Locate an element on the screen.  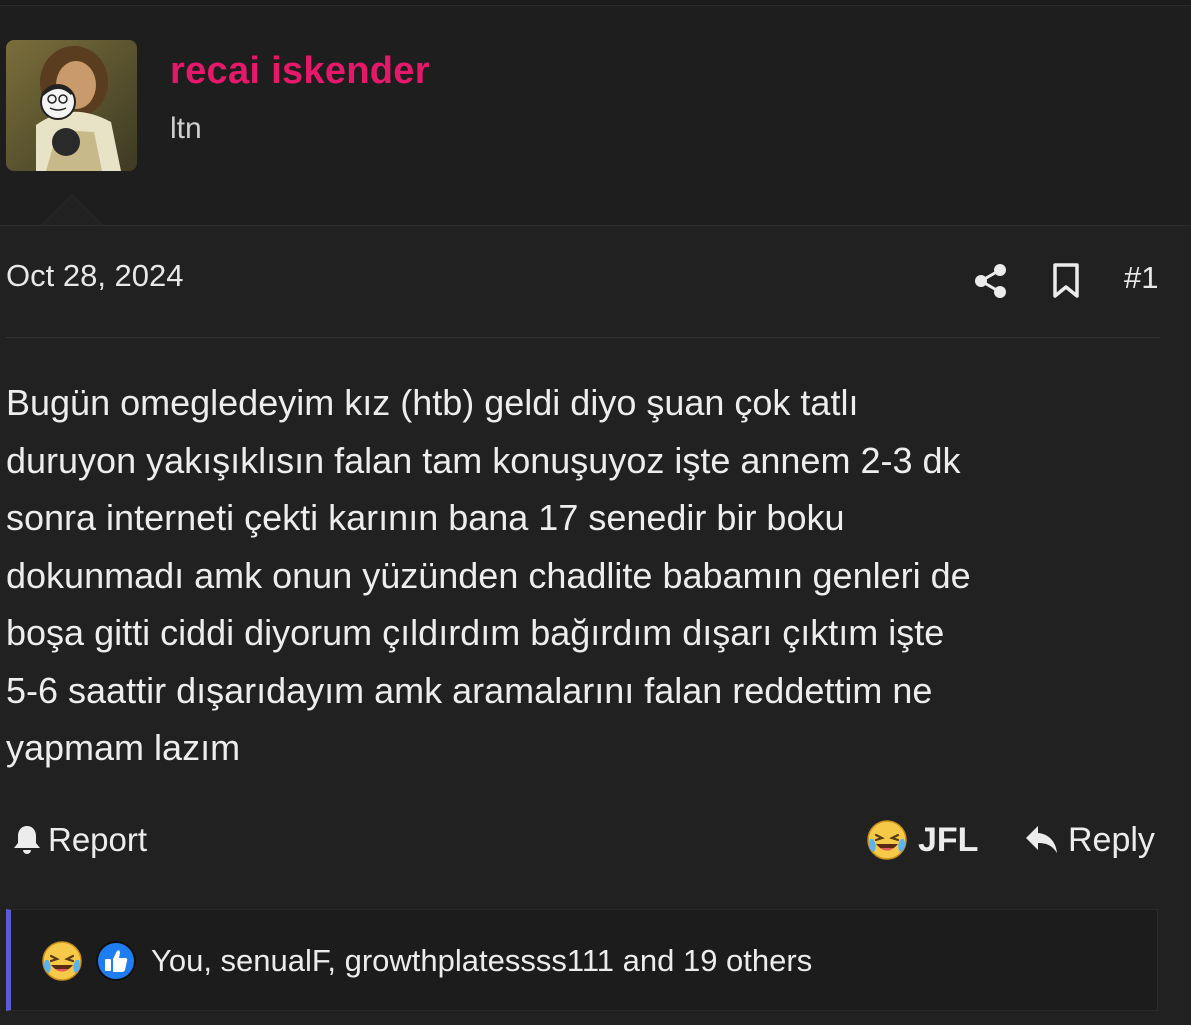
user-avatar is located at coordinates (71, 105).